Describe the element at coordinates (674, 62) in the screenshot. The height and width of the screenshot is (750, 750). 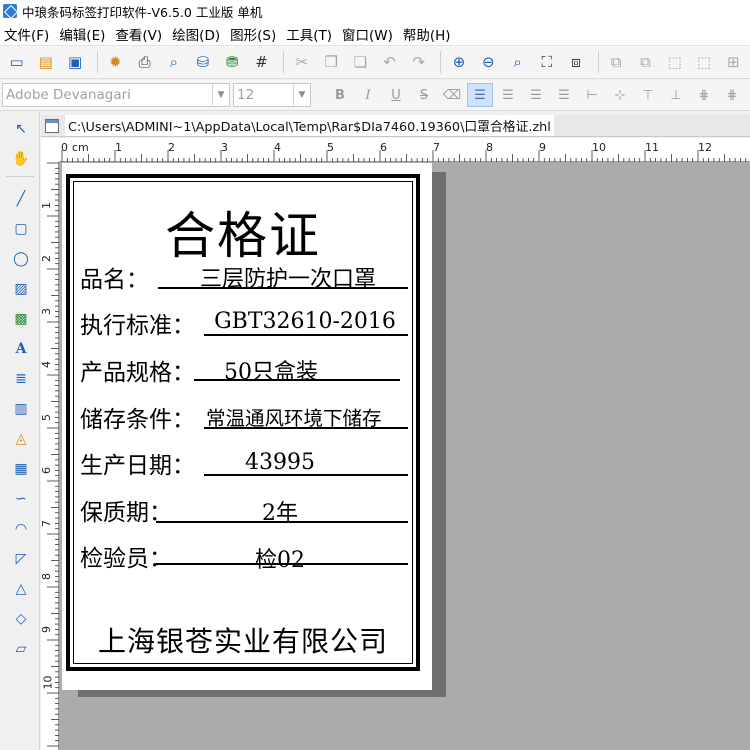
I see `group-icon: ⬚` at that location.